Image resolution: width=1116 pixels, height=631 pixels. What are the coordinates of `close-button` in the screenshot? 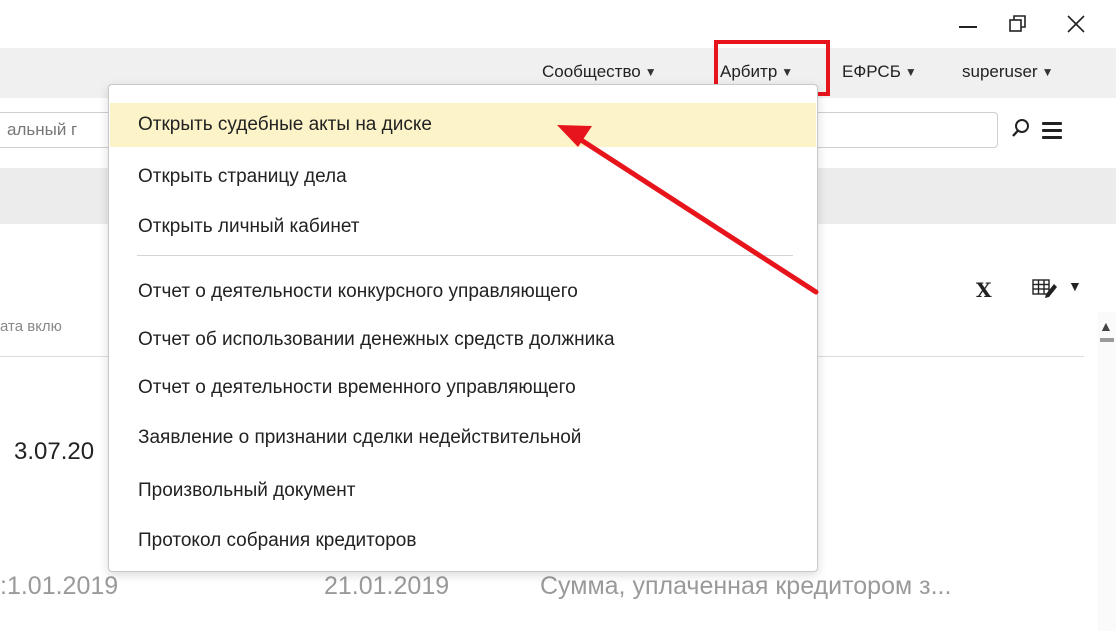 It's located at (1076, 24).